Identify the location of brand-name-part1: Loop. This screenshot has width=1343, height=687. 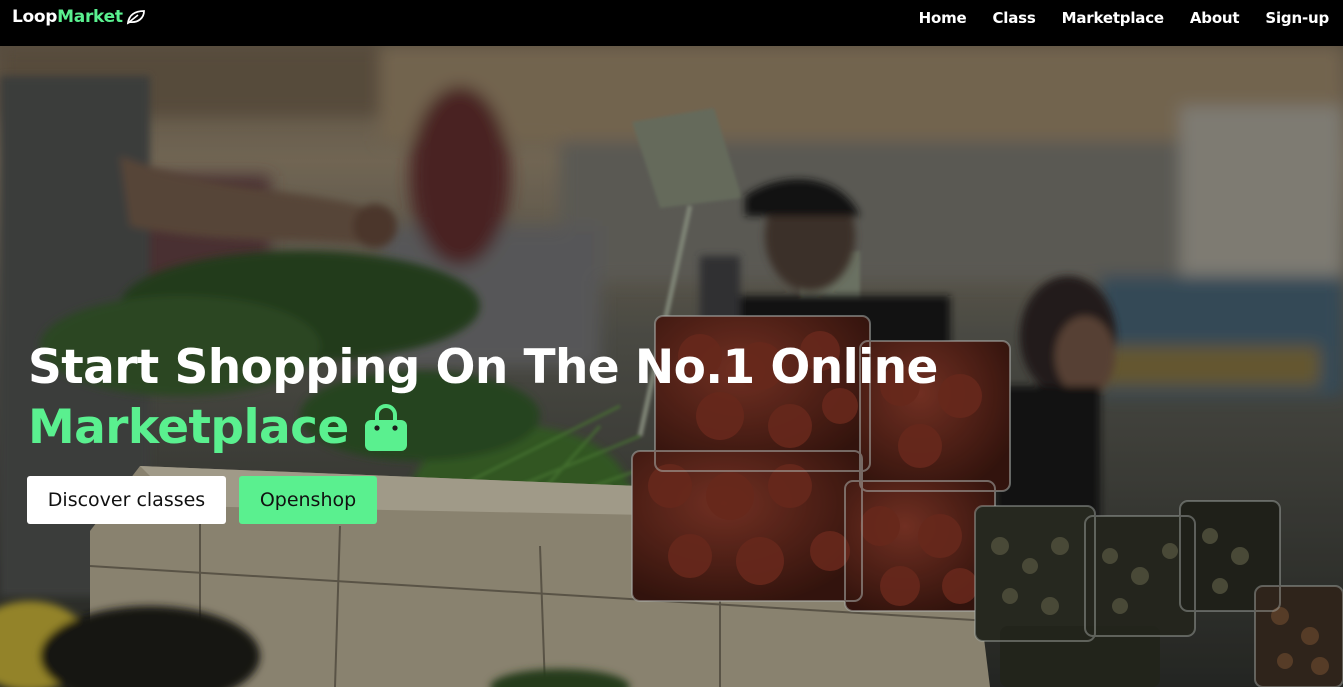
(35, 17).